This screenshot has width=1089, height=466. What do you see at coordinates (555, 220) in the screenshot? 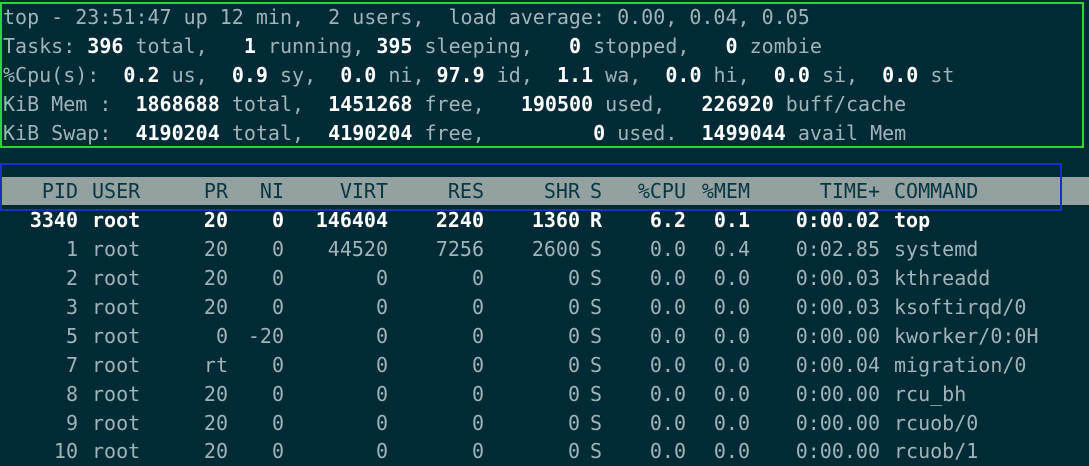
I see `process-shr: 1360` at bounding box center [555, 220].